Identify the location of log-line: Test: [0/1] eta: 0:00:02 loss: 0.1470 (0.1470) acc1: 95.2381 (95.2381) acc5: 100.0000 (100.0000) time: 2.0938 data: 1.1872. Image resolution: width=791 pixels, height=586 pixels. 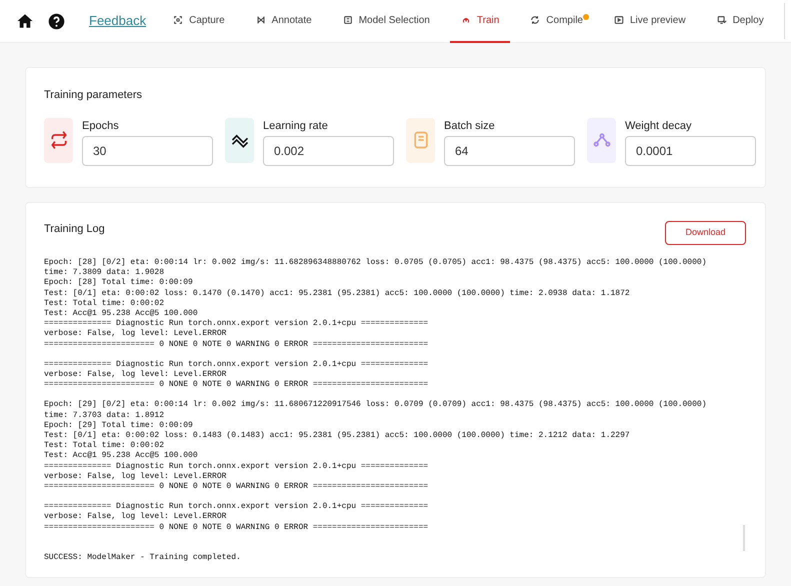
(337, 293).